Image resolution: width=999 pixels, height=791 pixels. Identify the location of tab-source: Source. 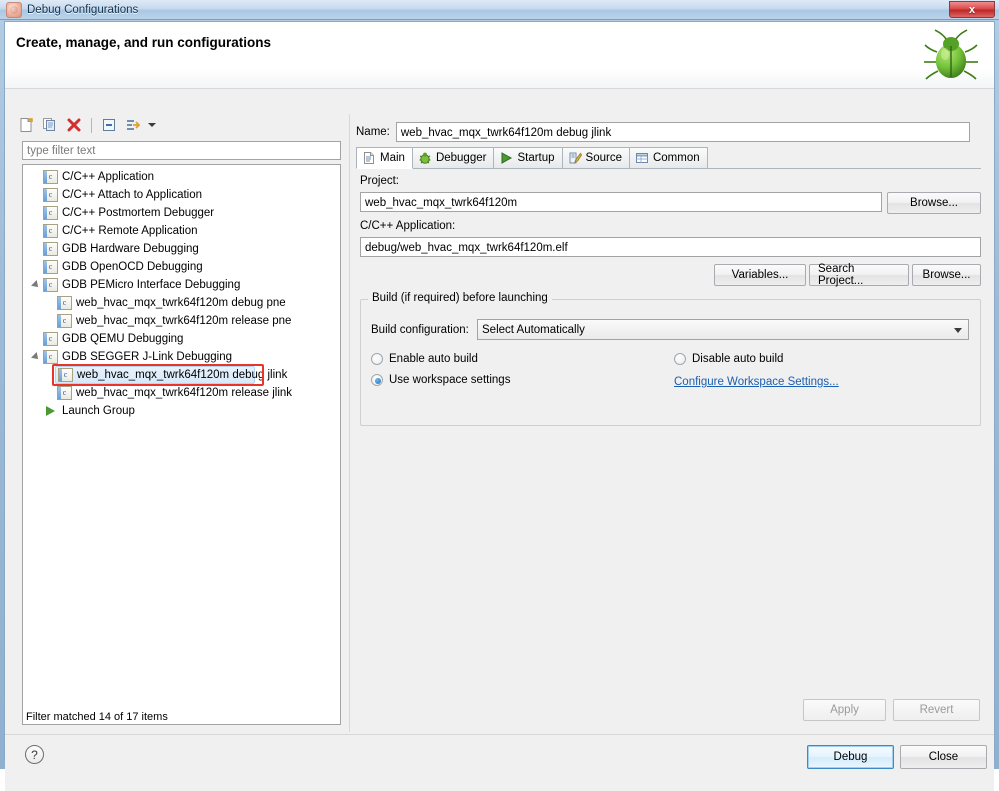
(595, 157).